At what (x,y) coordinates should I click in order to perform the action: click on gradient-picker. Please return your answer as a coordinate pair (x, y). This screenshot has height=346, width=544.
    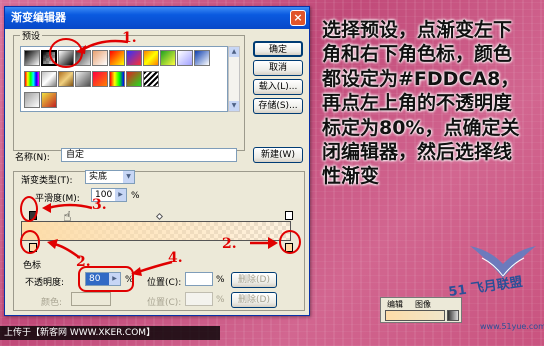
    Looking at the image, I should click on (415, 315).